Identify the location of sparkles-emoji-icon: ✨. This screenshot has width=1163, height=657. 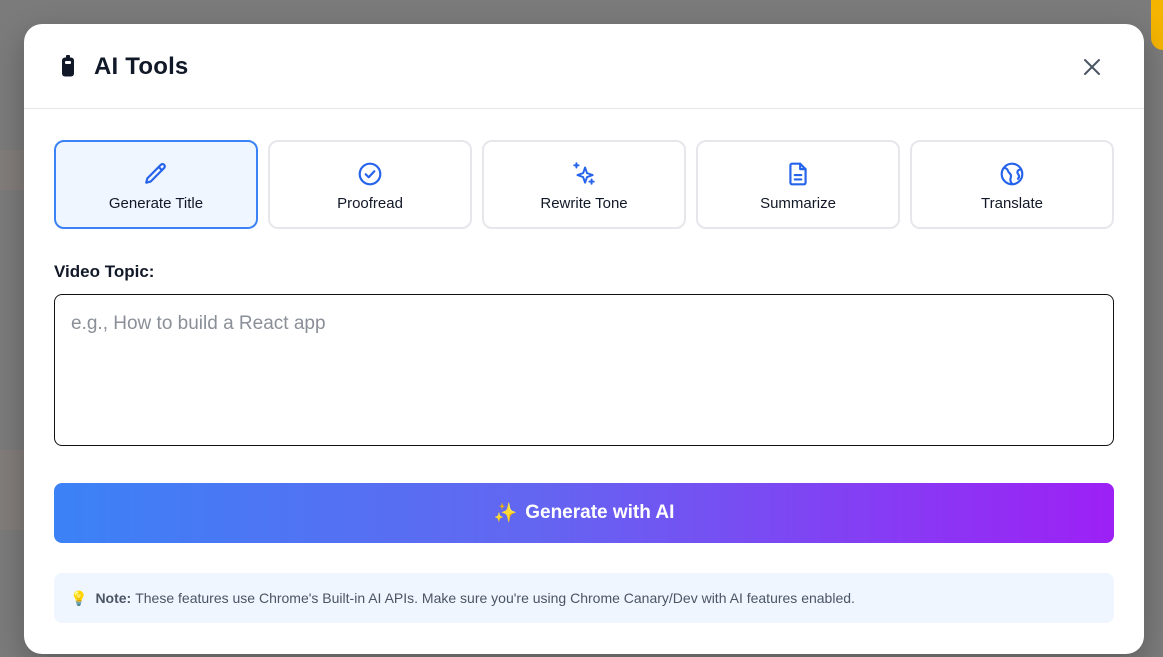
(505, 513).